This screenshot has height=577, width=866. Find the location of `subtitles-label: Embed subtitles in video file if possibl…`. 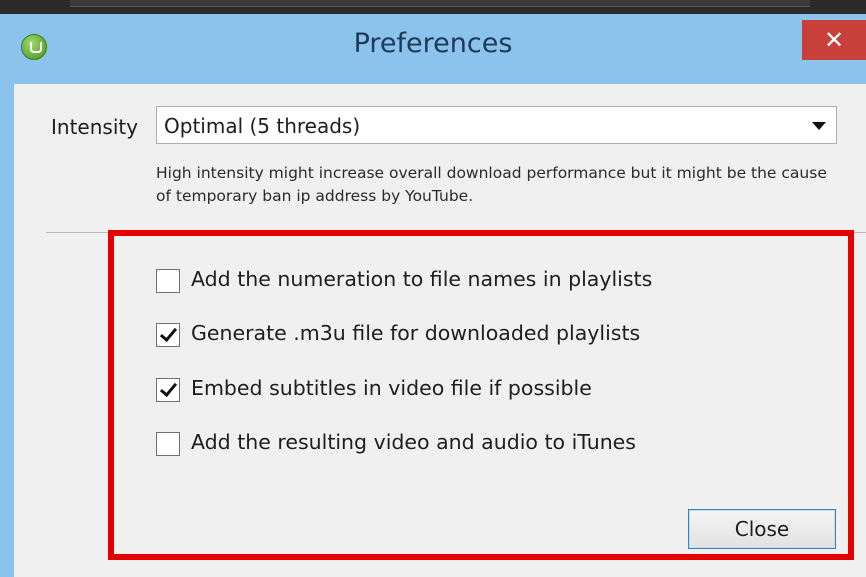

subtitles-label: Embed subtitles in video file if possibl… is located at coordinates (391, 388).